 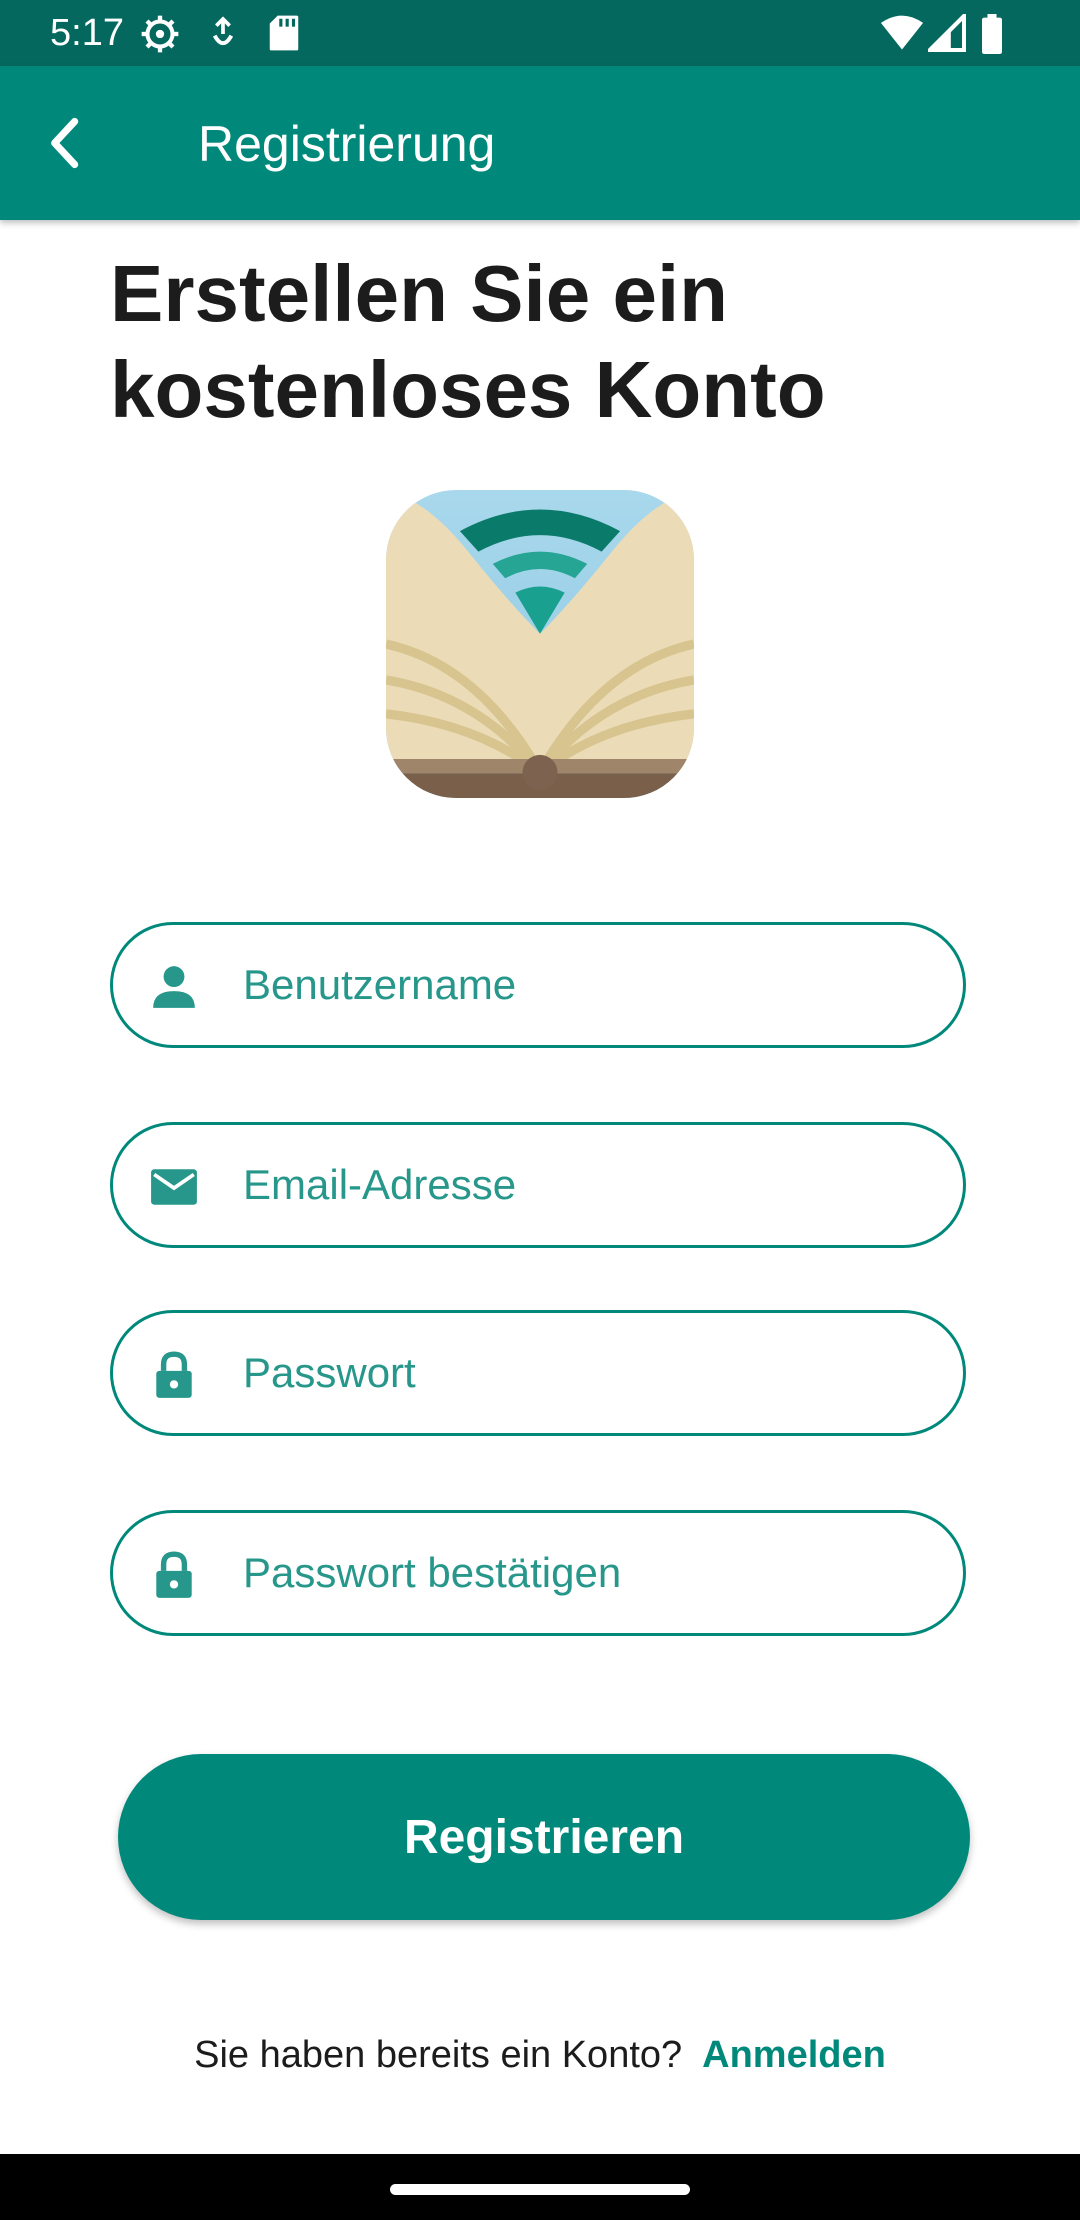 What do you see at coordinates (992, 34) in the screenshot?
I see `battery-icon` at bounding box center [992, 34].